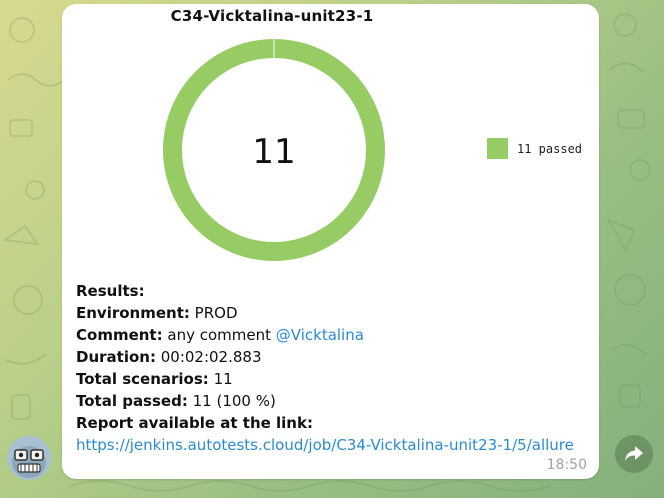 The image size is (664, 498). I want to click on bot-avatar-icon, so click(29, 458).